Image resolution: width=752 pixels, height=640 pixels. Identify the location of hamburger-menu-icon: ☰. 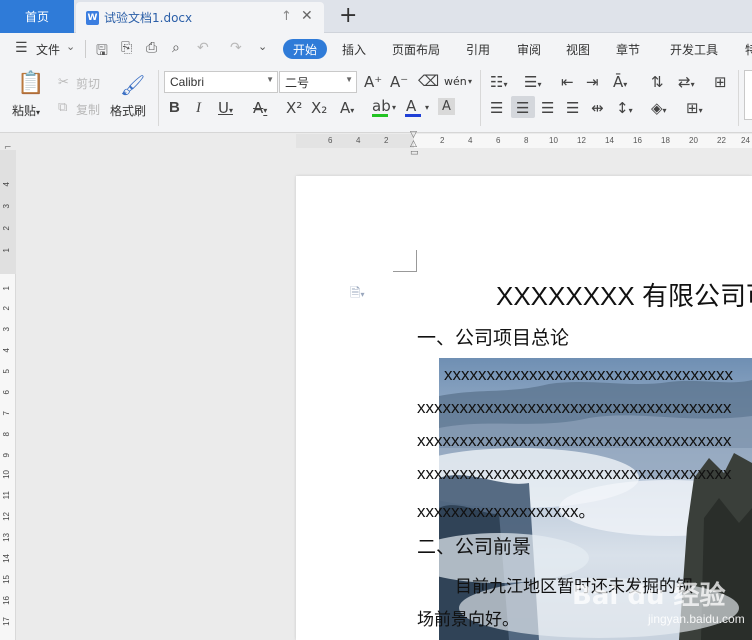
(21, 48).